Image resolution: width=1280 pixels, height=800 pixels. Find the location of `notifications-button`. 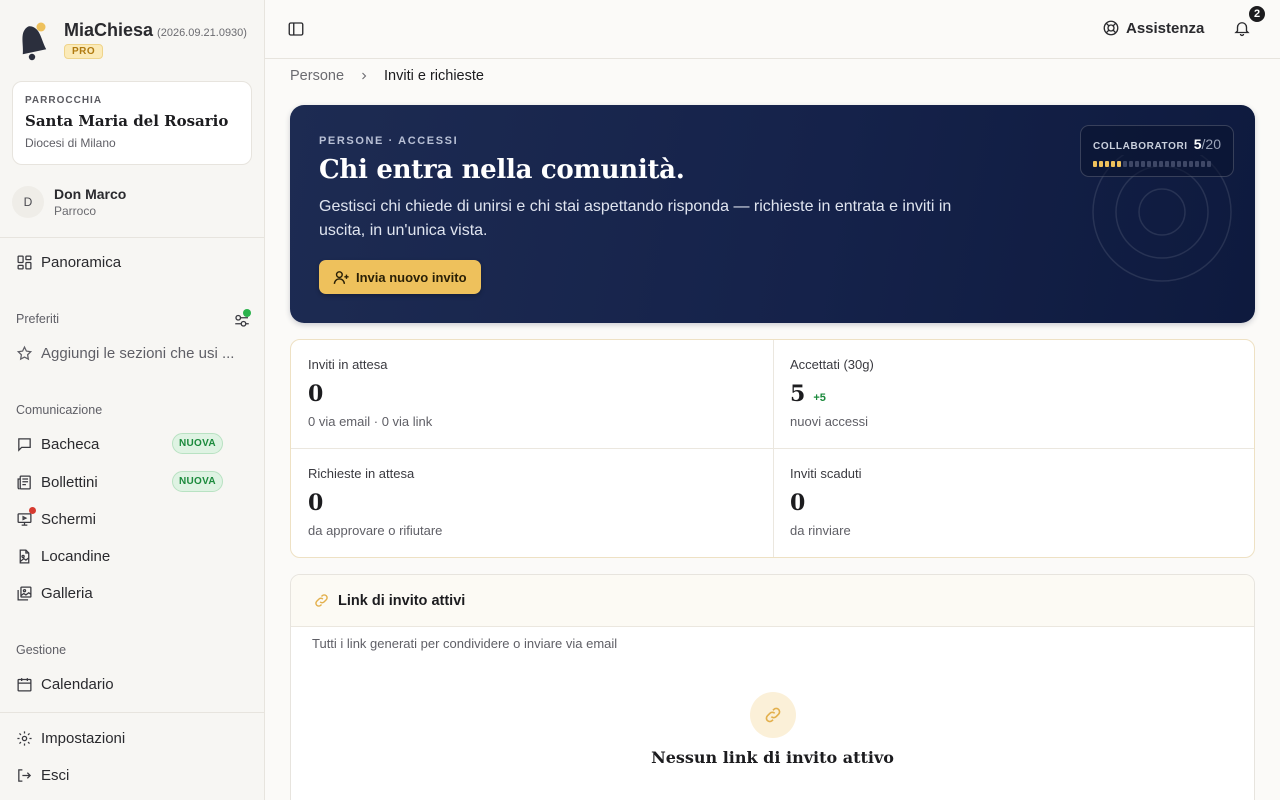

notifications-button is located at coordinates (1242, 28).